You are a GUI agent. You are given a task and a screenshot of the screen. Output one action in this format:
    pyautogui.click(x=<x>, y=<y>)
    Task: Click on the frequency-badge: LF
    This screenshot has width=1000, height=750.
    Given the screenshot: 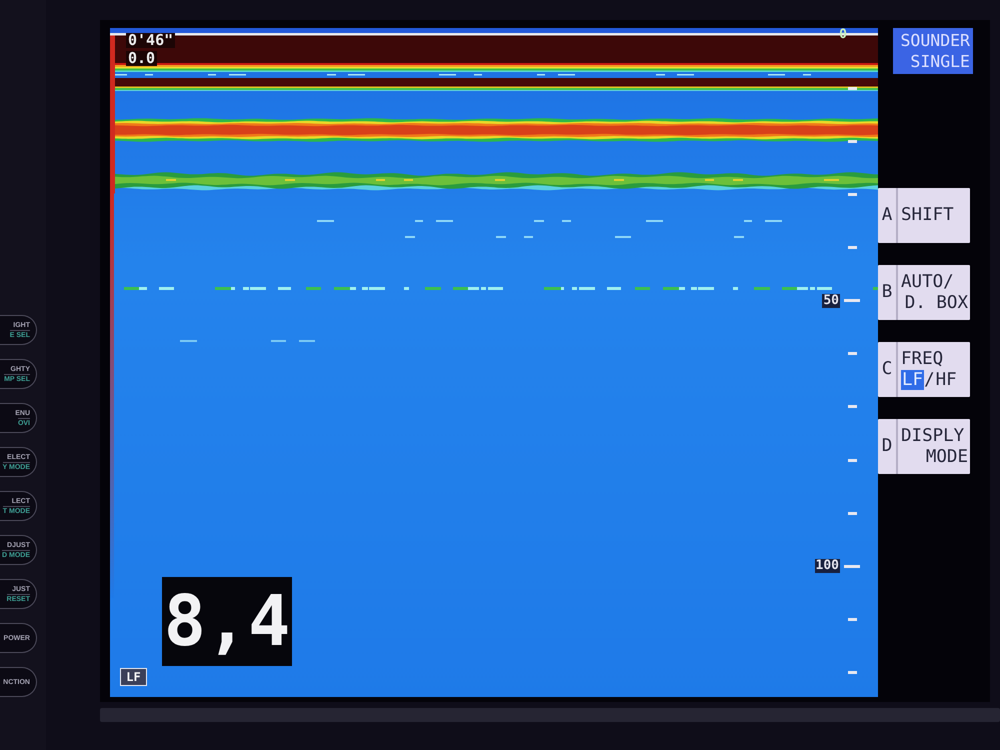 What is the action you would take?
    pyautogui.click(x=133, y=677)
    